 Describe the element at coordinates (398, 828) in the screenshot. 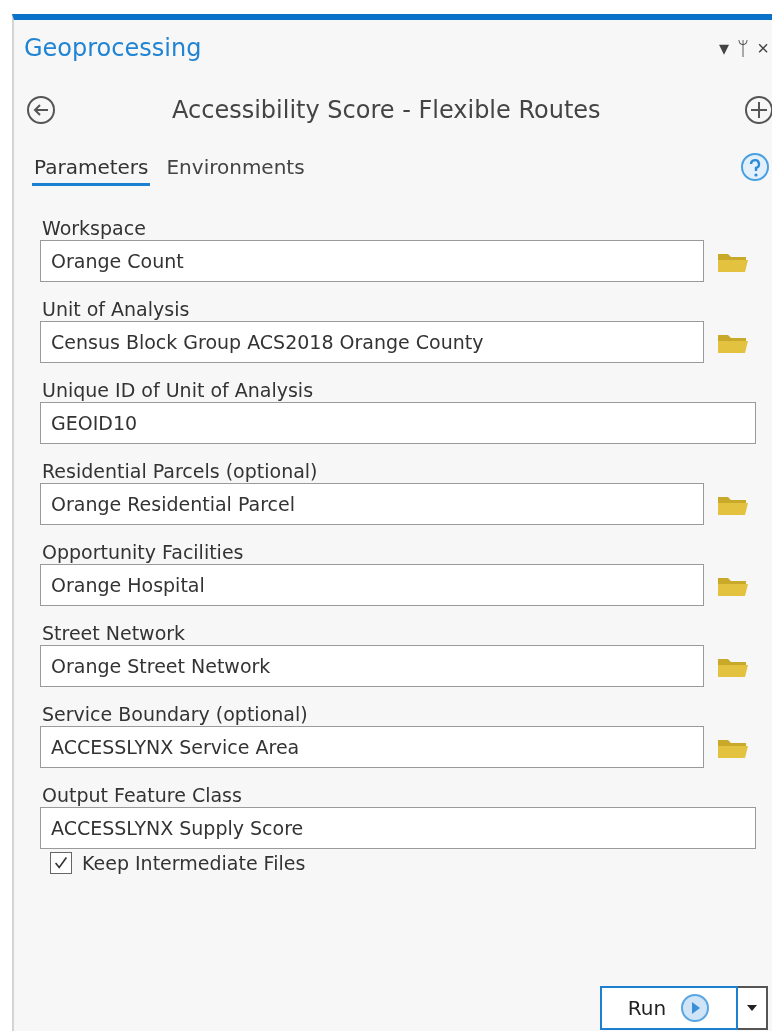

I see `input-field: ACCESSLYNX Supply Score` at that location.